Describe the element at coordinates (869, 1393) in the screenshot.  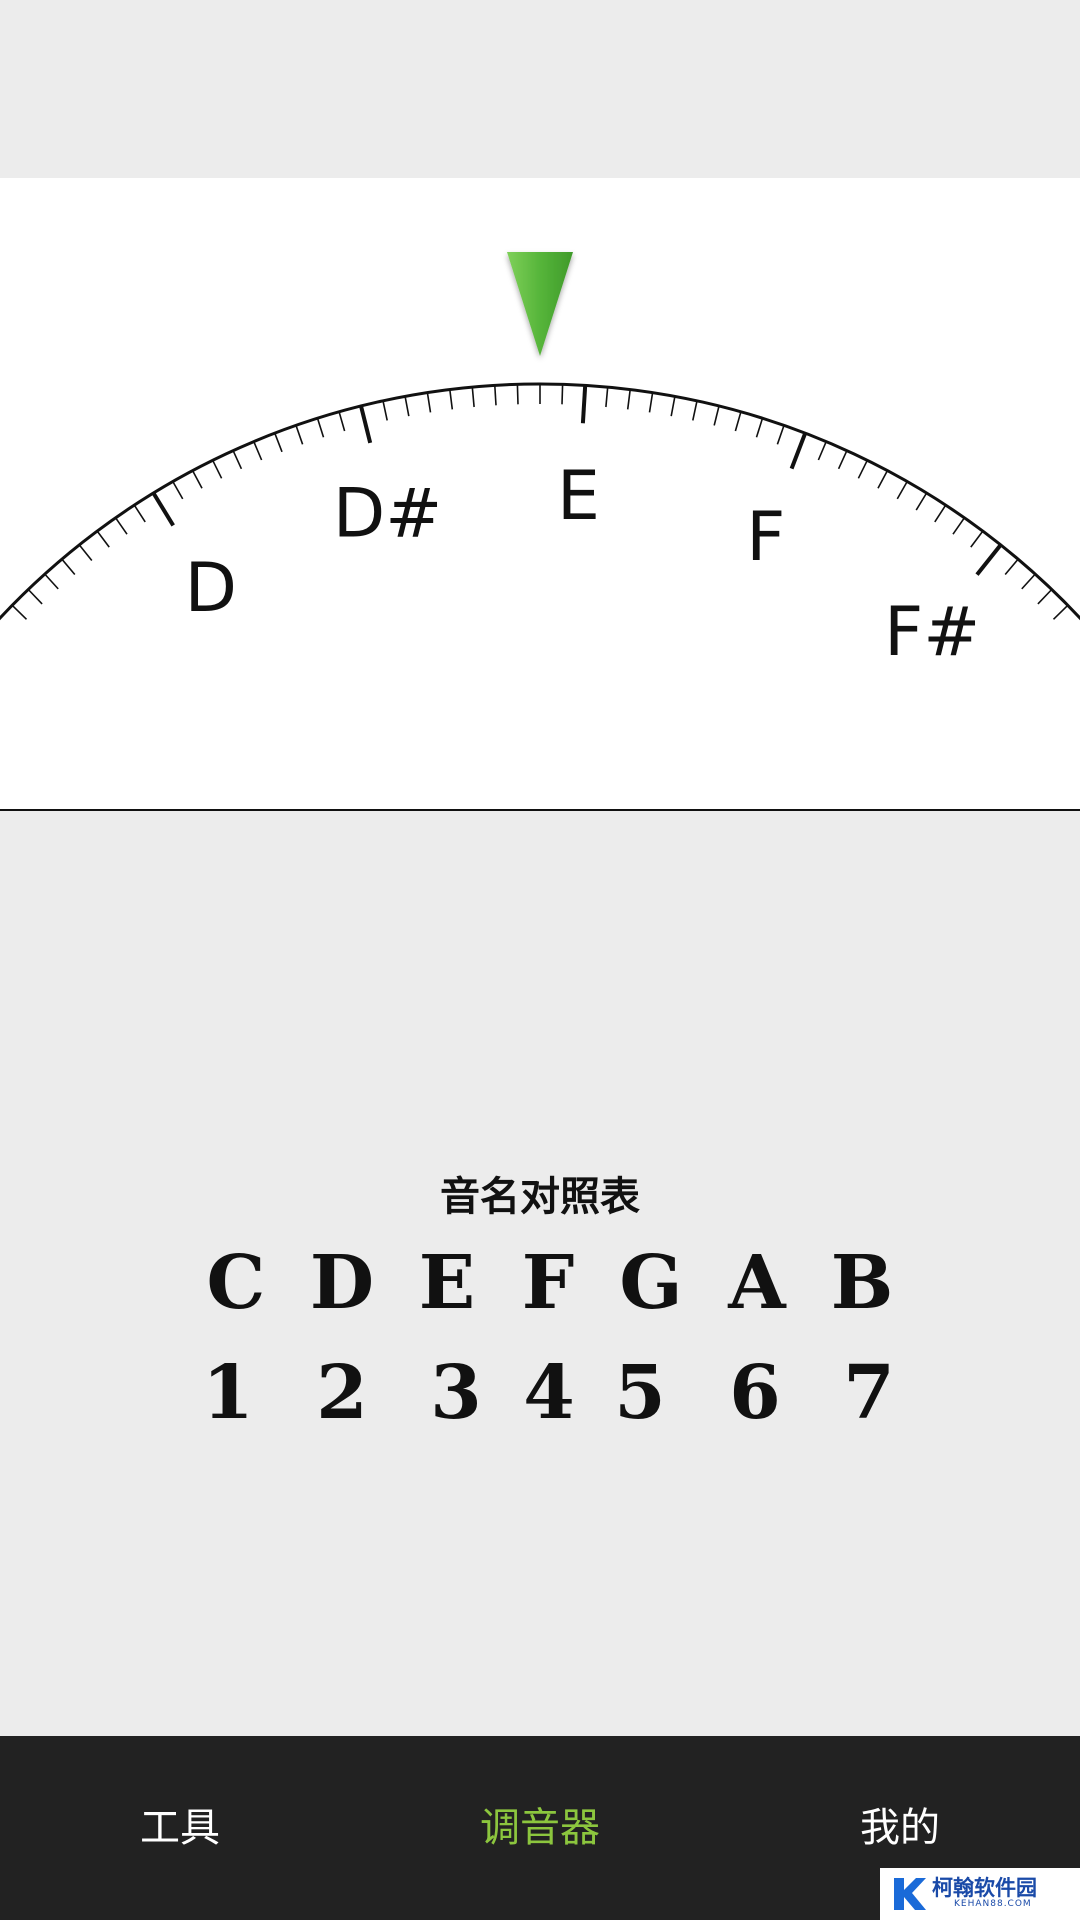
I see `note-number: 7` at that location.